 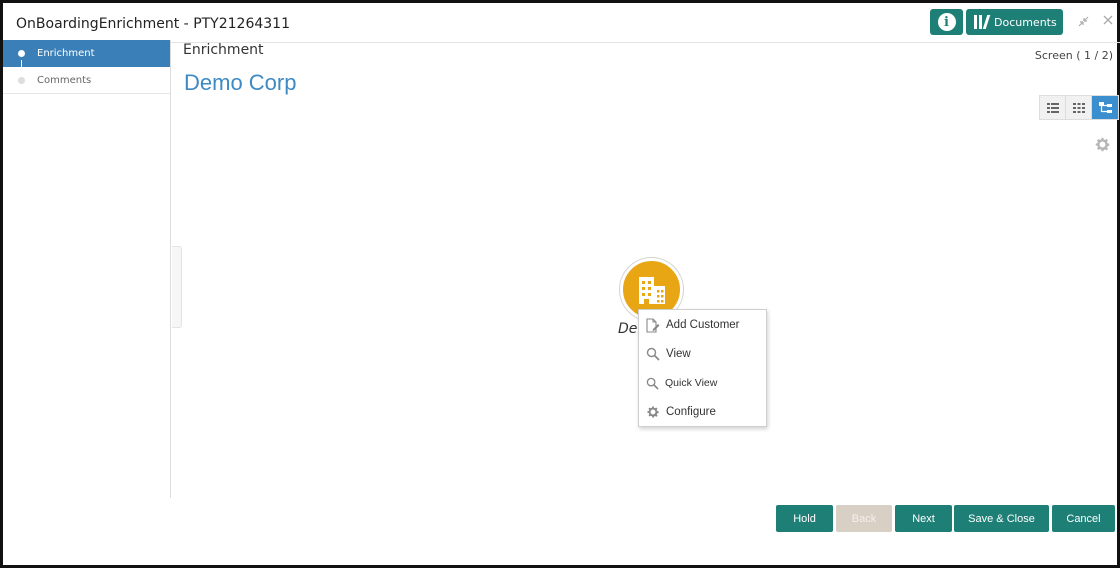 I want to click on sidebar-item-label: Enrichment, so click(x=66, y=53).